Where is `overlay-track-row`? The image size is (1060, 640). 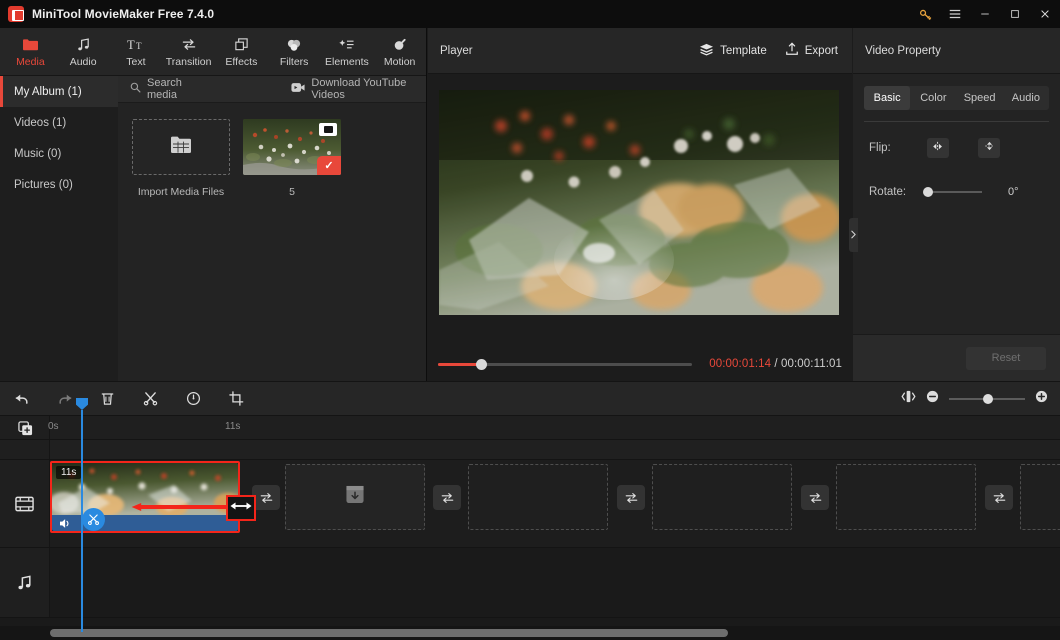 overlay-track-row is located at coordinates (530, 450).